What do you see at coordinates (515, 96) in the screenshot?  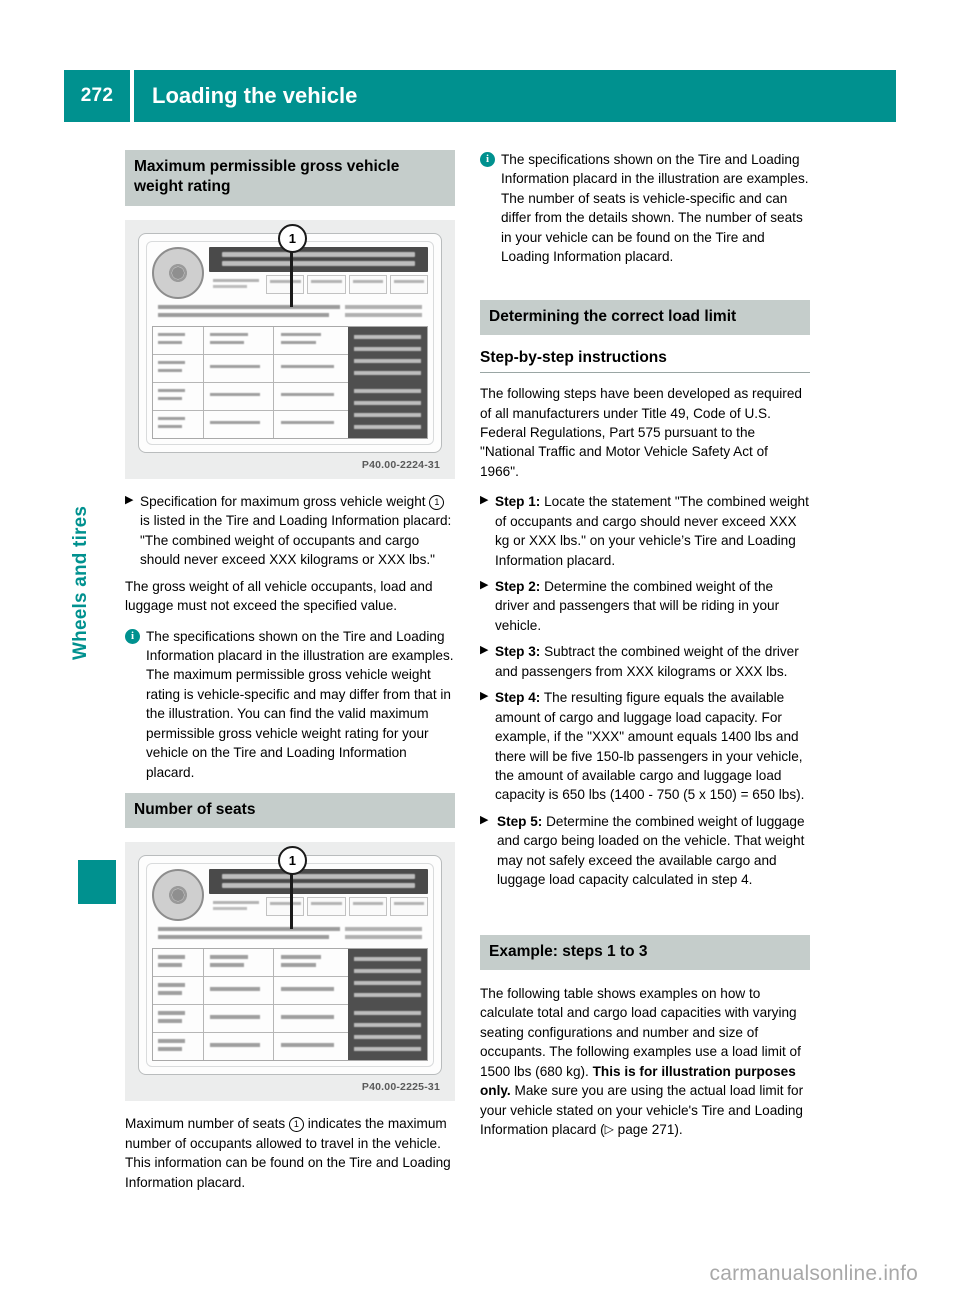 I see `page-title: Loading the vehicle` at bounding box center [515, 96].